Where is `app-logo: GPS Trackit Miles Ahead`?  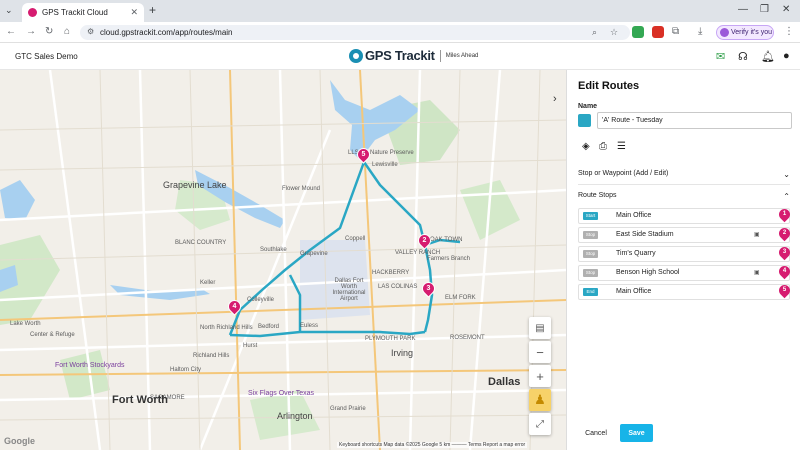 app-logo: GPS Trackit Miles Ahead is located at coordinates (413, 55).